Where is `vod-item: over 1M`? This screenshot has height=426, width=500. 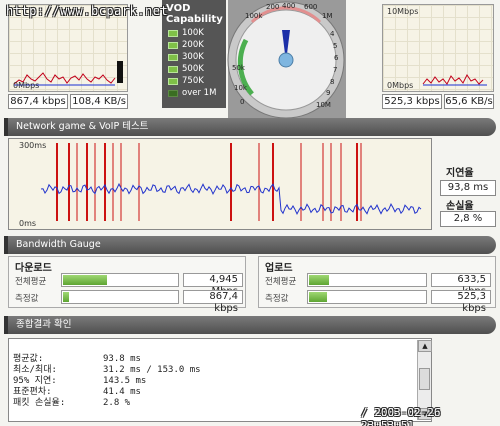
vod-item: over 1M is located at coordinates (194, 93).